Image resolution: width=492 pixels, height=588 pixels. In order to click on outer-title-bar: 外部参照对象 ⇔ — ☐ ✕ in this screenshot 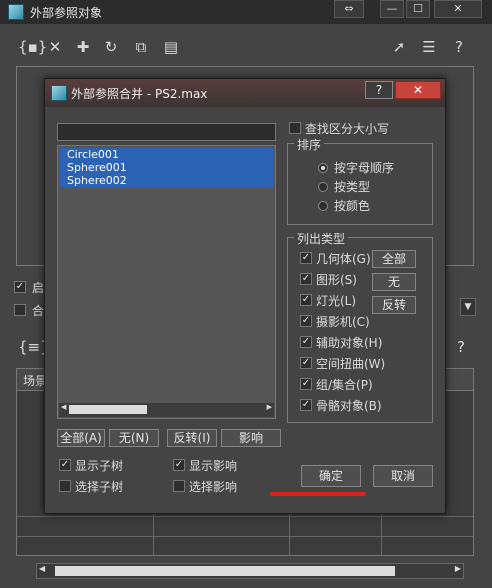, I will do `click(246, 12)`.